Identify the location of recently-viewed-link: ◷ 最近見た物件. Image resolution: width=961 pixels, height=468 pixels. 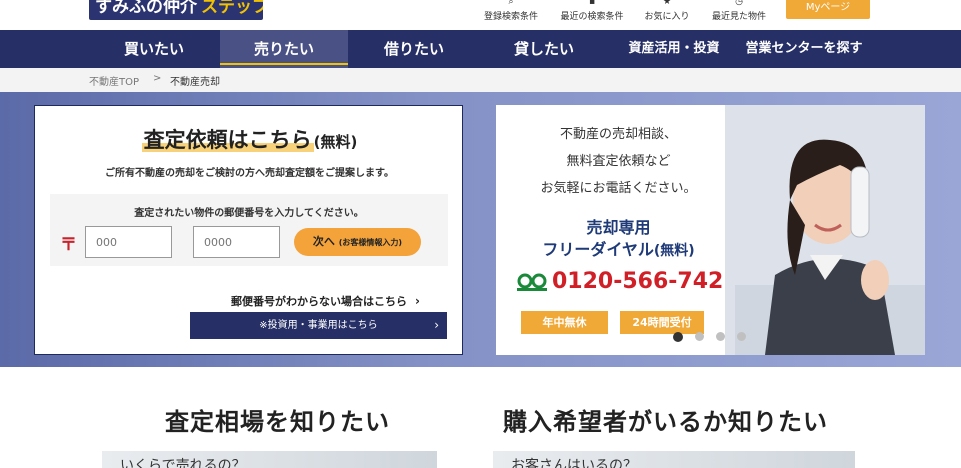
(739, 13).